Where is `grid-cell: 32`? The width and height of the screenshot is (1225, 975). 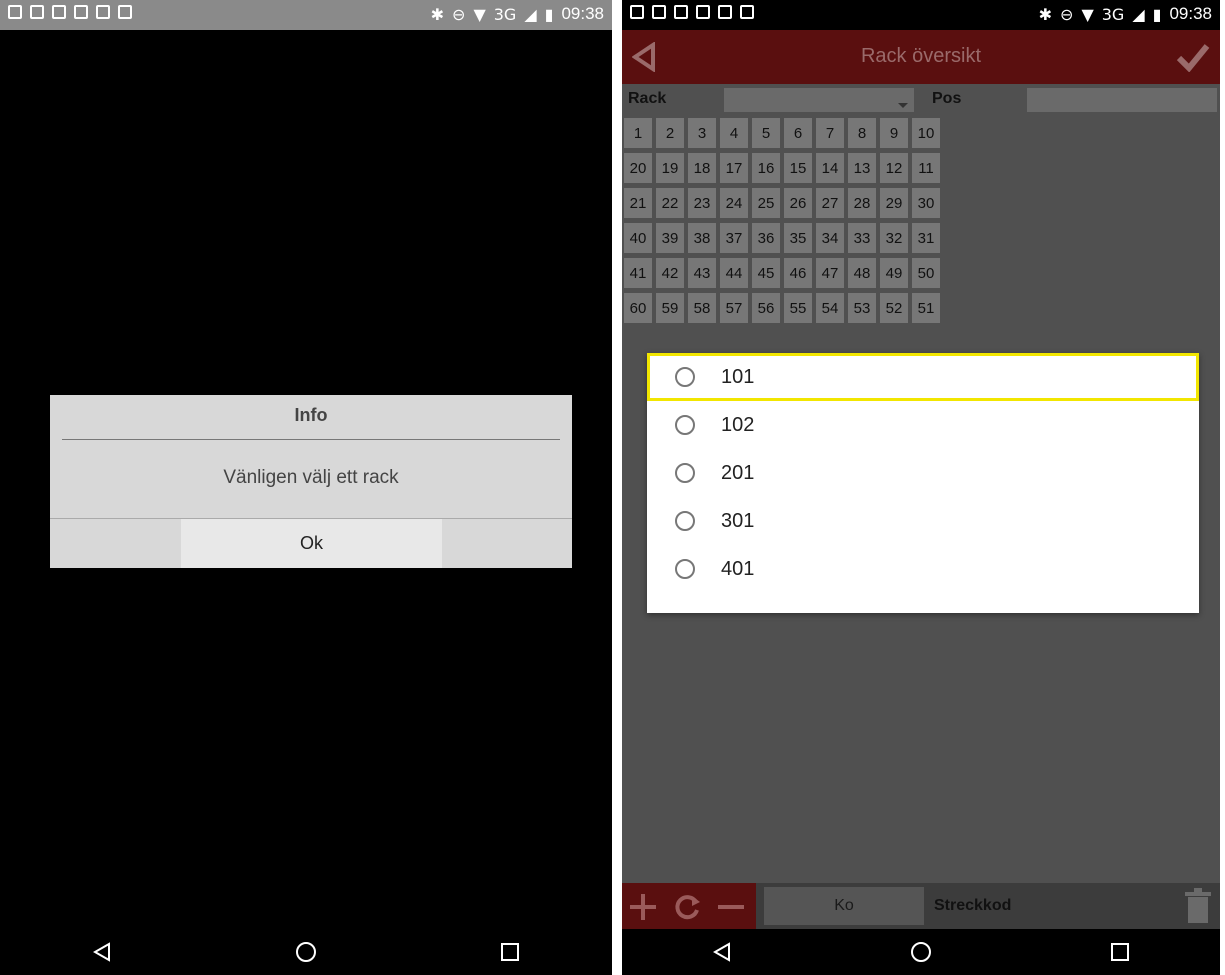
grid-cell: 32 is located at coordinates (894, 238).